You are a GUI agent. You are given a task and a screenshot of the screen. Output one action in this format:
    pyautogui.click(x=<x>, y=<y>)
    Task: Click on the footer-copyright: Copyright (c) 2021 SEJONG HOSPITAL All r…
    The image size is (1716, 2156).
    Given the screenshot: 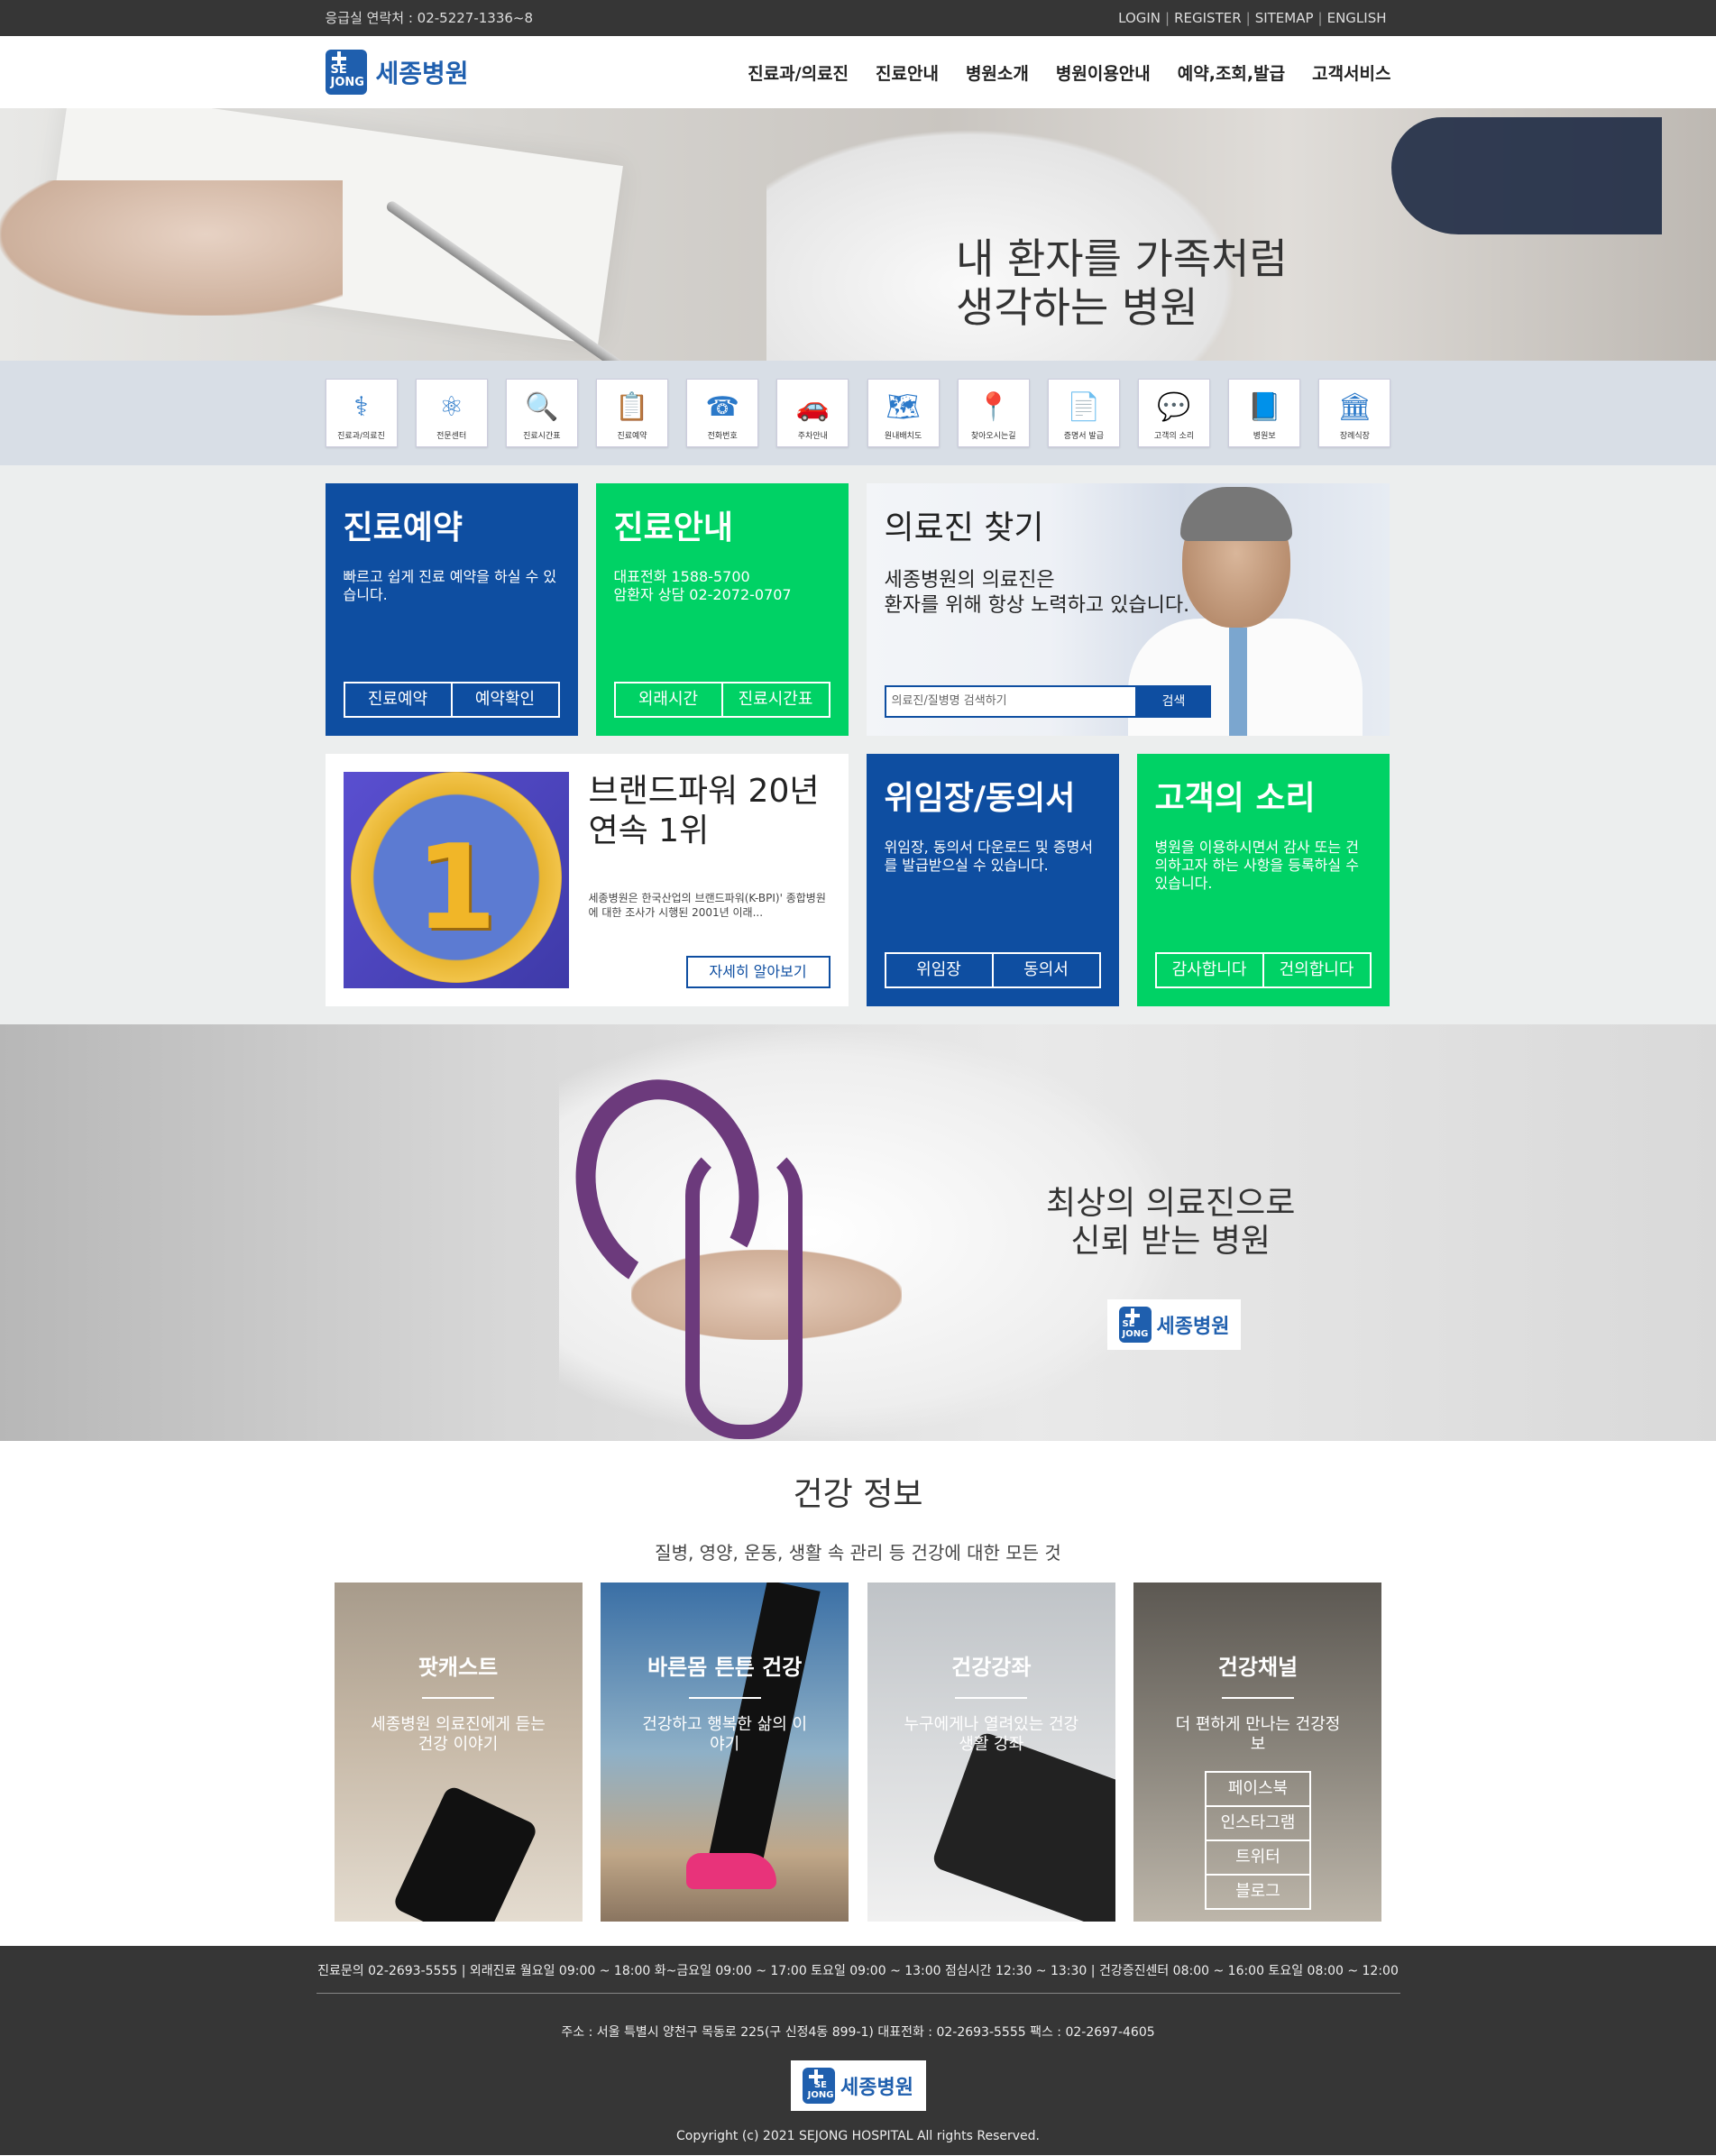 What is the action you would take?
    pyautogui.click(x=857, y=2136)
    